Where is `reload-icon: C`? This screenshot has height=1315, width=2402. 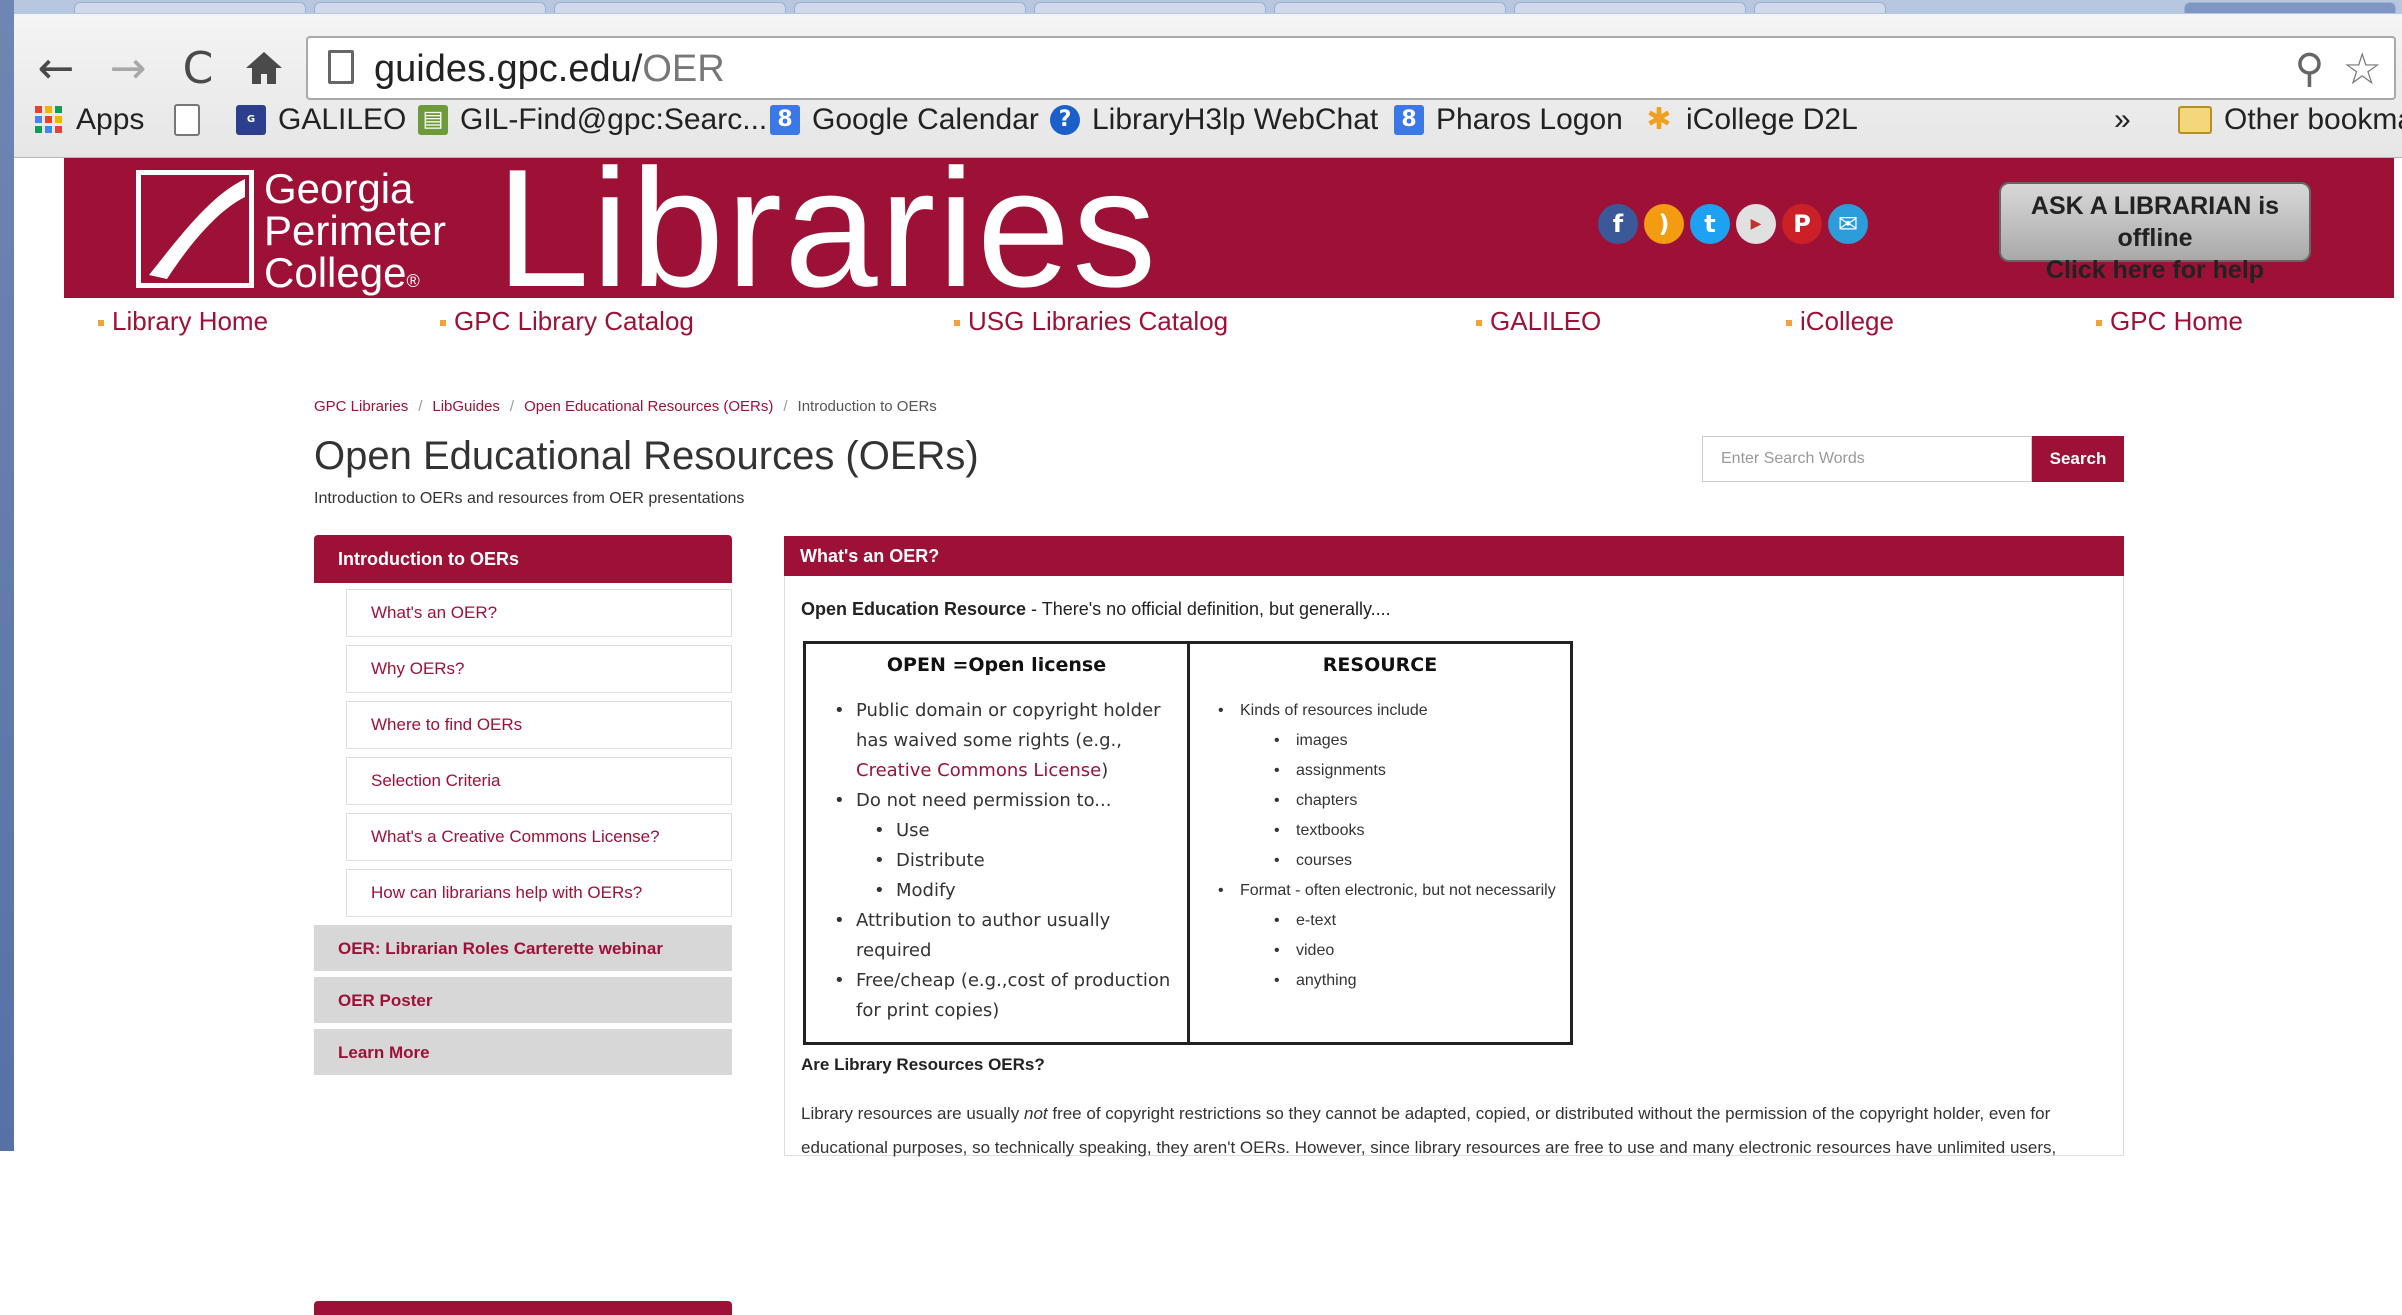 reload-icon: C is located at coordinates (198, 68).